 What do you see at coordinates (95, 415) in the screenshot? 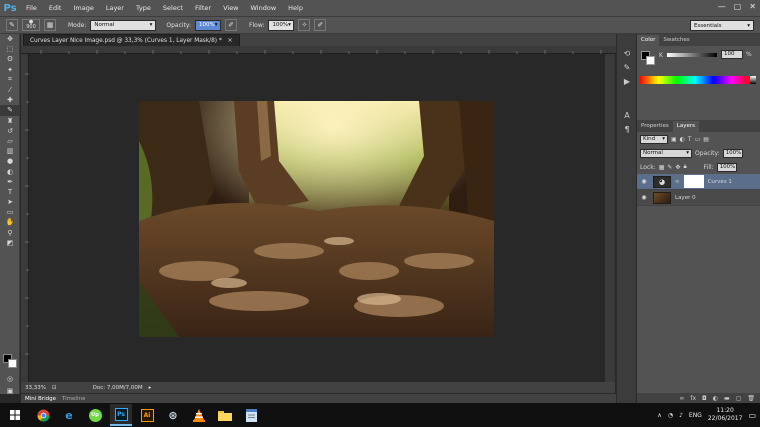
I see `upwork-icon: Up` at bounding box center [95, 415].